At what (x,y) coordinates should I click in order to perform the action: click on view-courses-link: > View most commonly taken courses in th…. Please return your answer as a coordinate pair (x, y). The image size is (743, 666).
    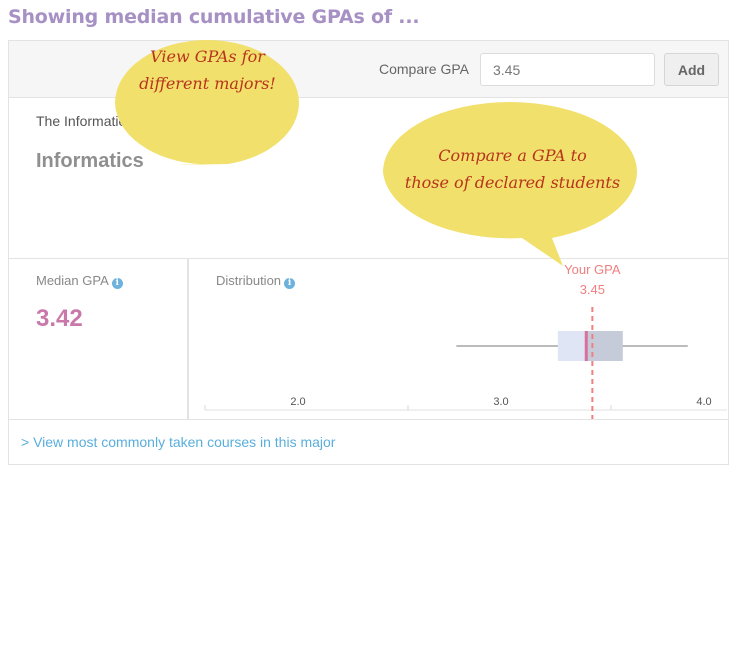
    Looking at the image, I should click on (178, 442).